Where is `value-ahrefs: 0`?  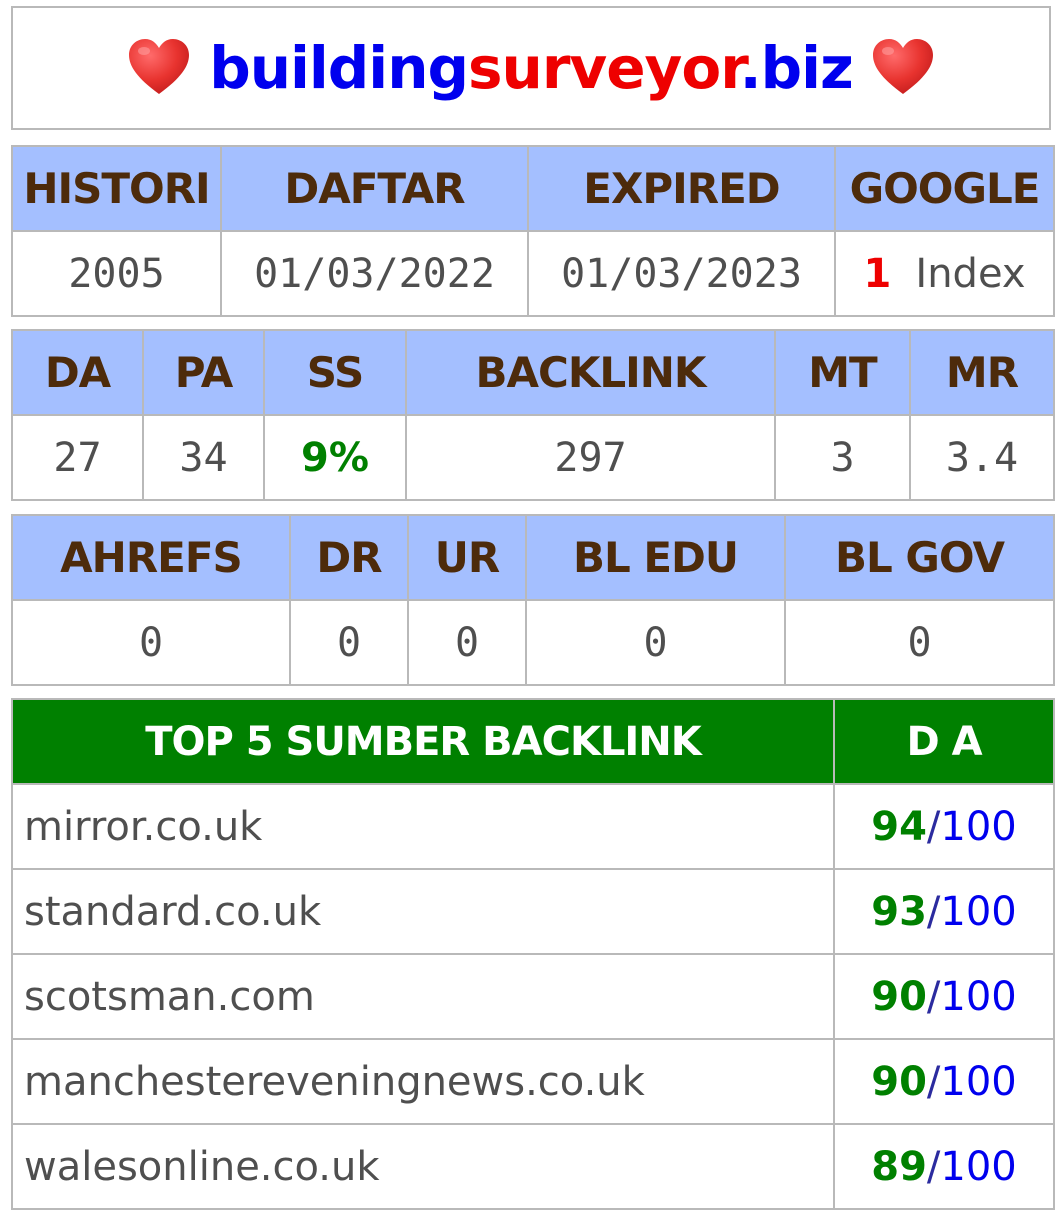 value-ahrefs: 0 is located at coordinates (151, 642).